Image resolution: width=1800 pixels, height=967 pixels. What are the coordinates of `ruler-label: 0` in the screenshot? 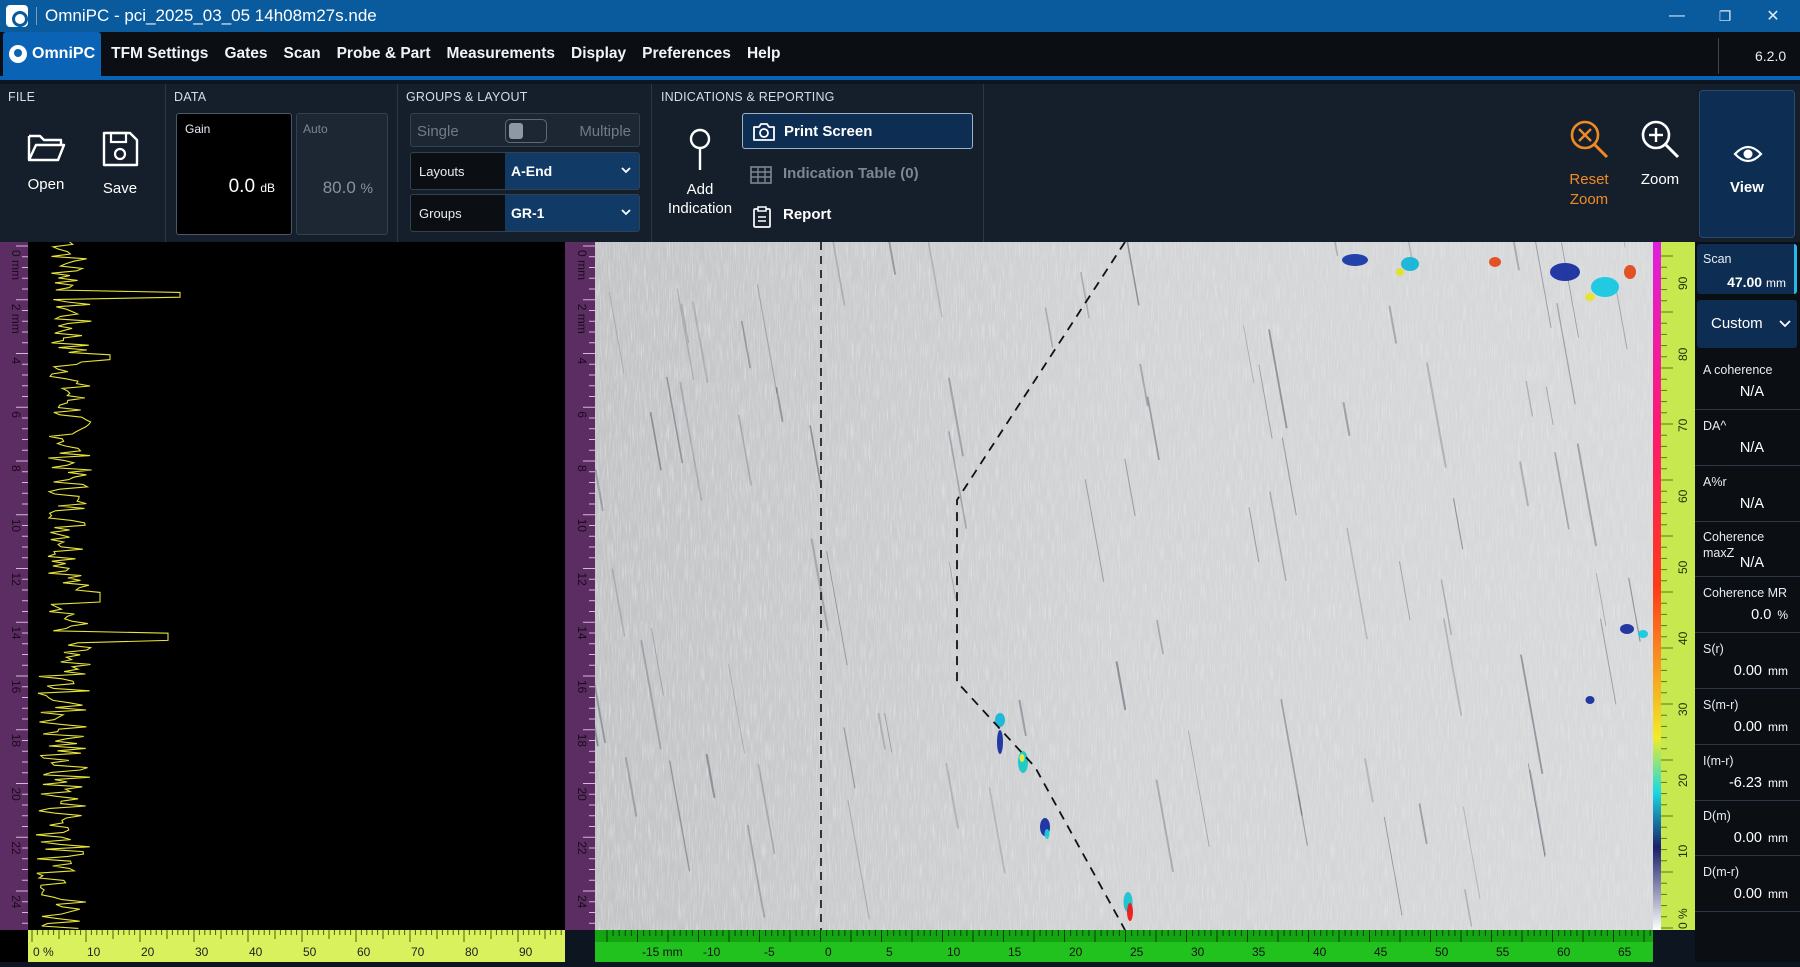 It's located at (828, 952).